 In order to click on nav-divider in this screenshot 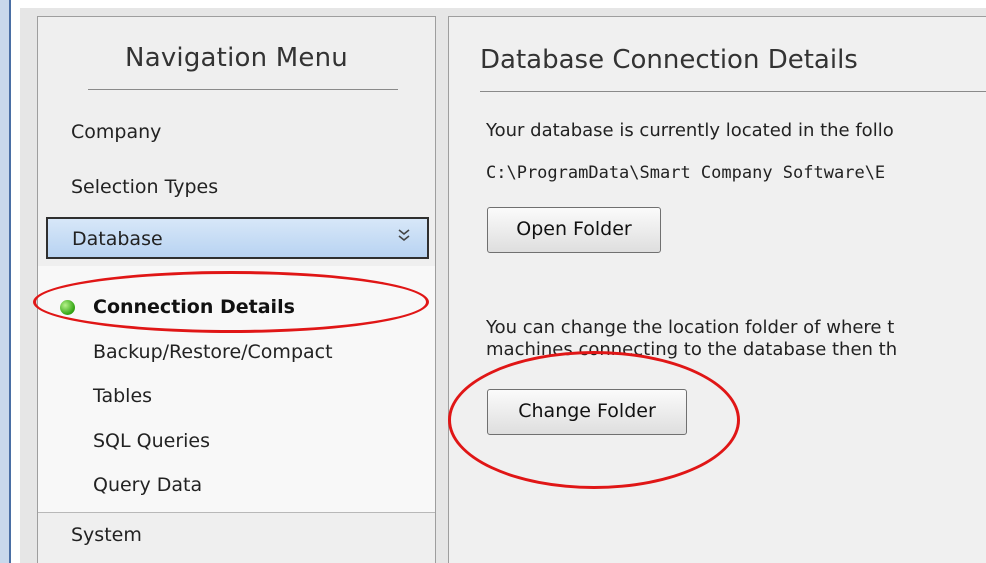, I will do `click(236, 512)`.